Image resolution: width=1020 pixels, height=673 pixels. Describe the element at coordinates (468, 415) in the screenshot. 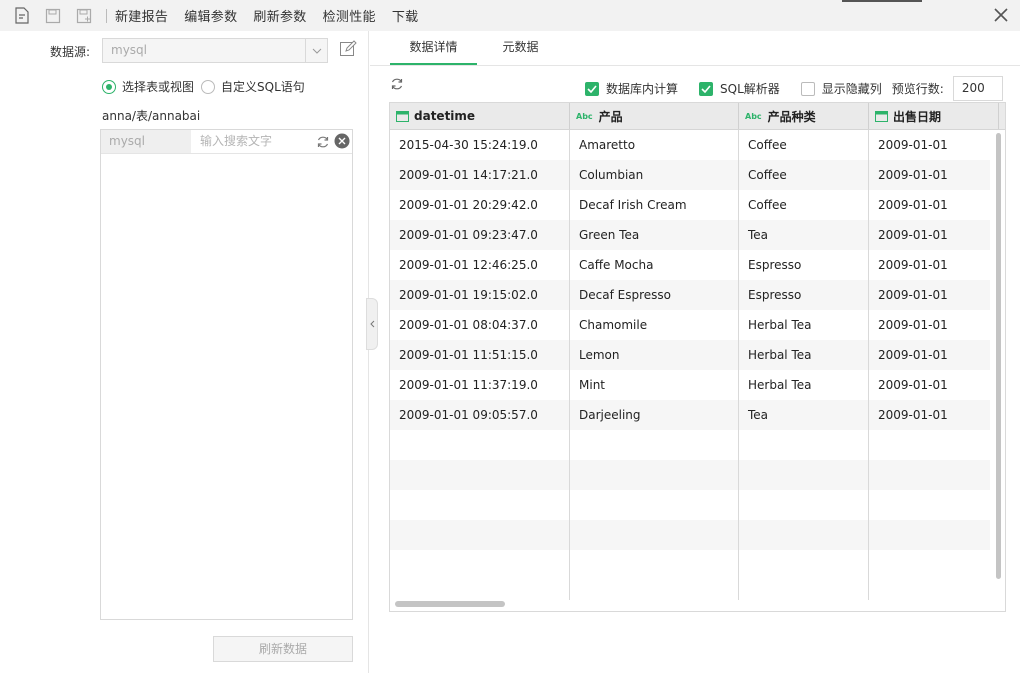

I see `table-cell: 2009-01-01 09:05:57.0` at that location.